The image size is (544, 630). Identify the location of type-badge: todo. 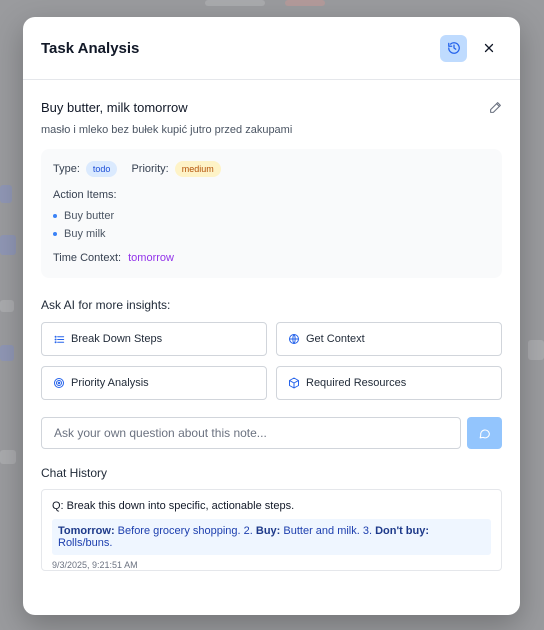
(101, 169).